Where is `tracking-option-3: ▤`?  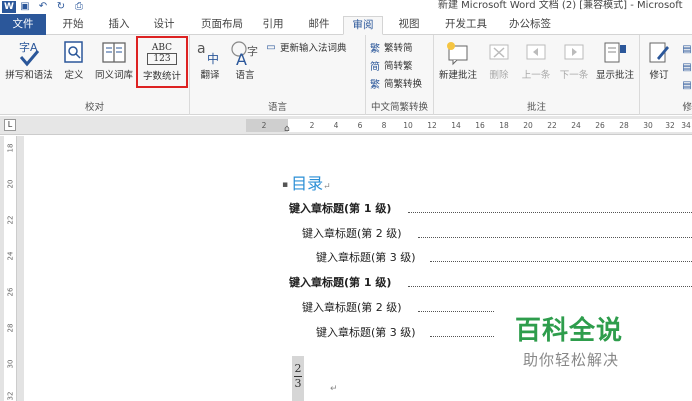 tracking-option-3: ▤ is located at coordinates (686, 85).